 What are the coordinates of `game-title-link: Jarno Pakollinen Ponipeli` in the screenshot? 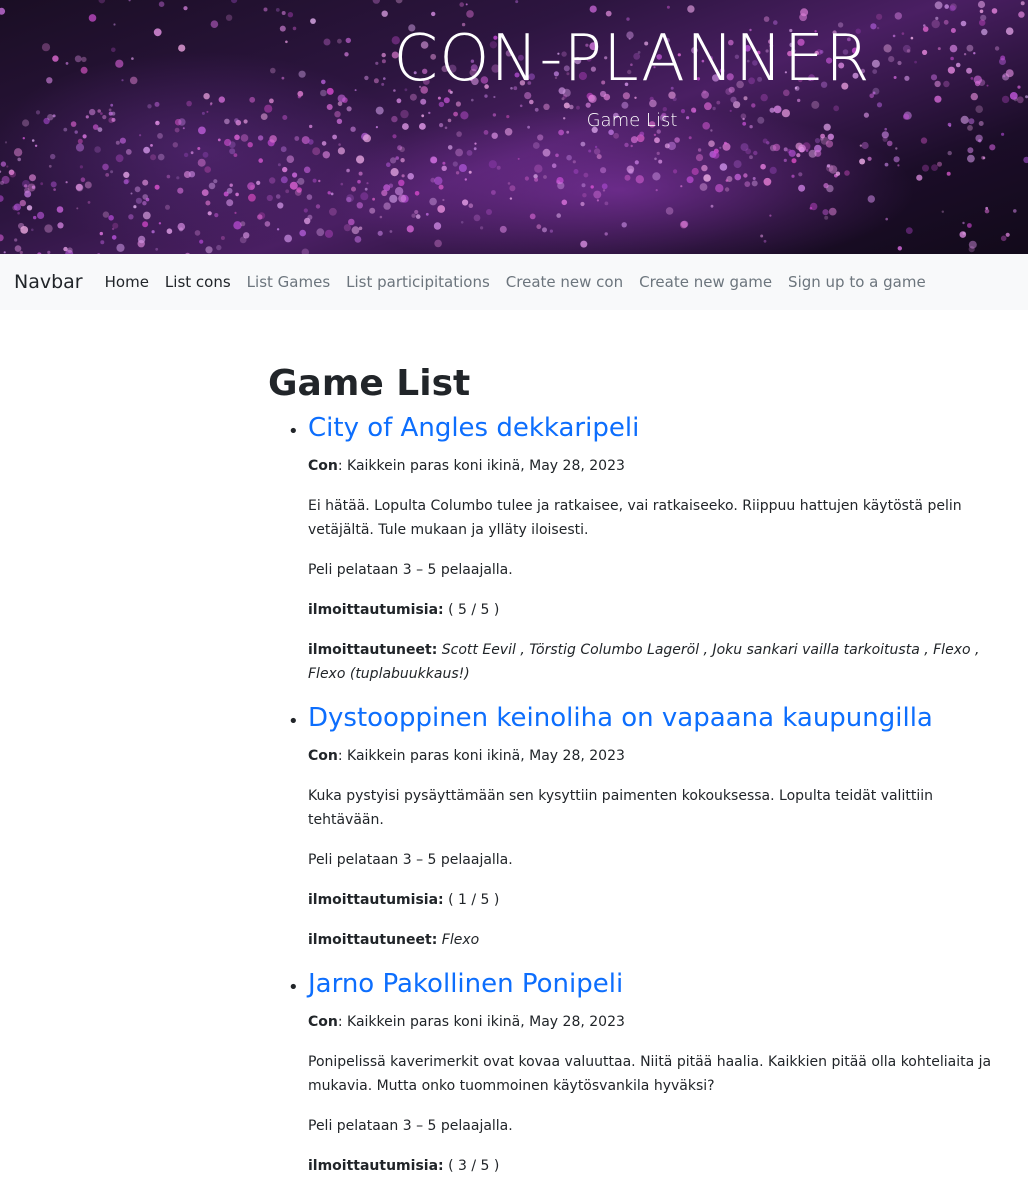 It's located at (658, 984).